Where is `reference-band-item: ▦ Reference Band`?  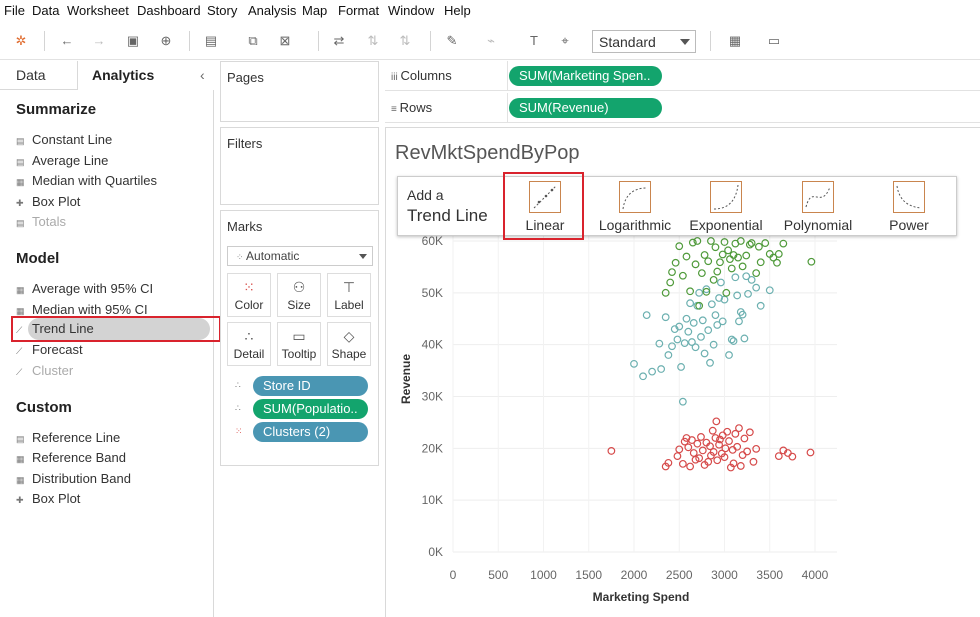 reference-band-item: ▦ Reference Band is located at coordinates (71, 458).